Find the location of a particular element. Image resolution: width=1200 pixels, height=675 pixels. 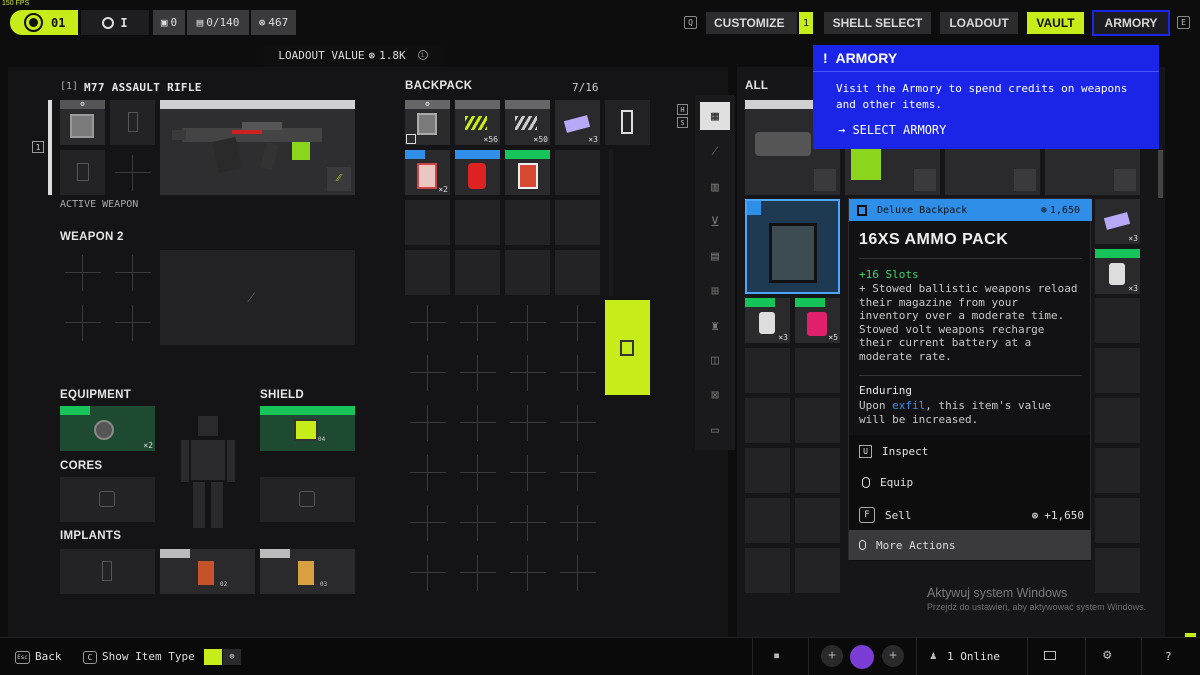

weapon1-image-slot: ⁄⁄ is located at coordinates (257, 147).